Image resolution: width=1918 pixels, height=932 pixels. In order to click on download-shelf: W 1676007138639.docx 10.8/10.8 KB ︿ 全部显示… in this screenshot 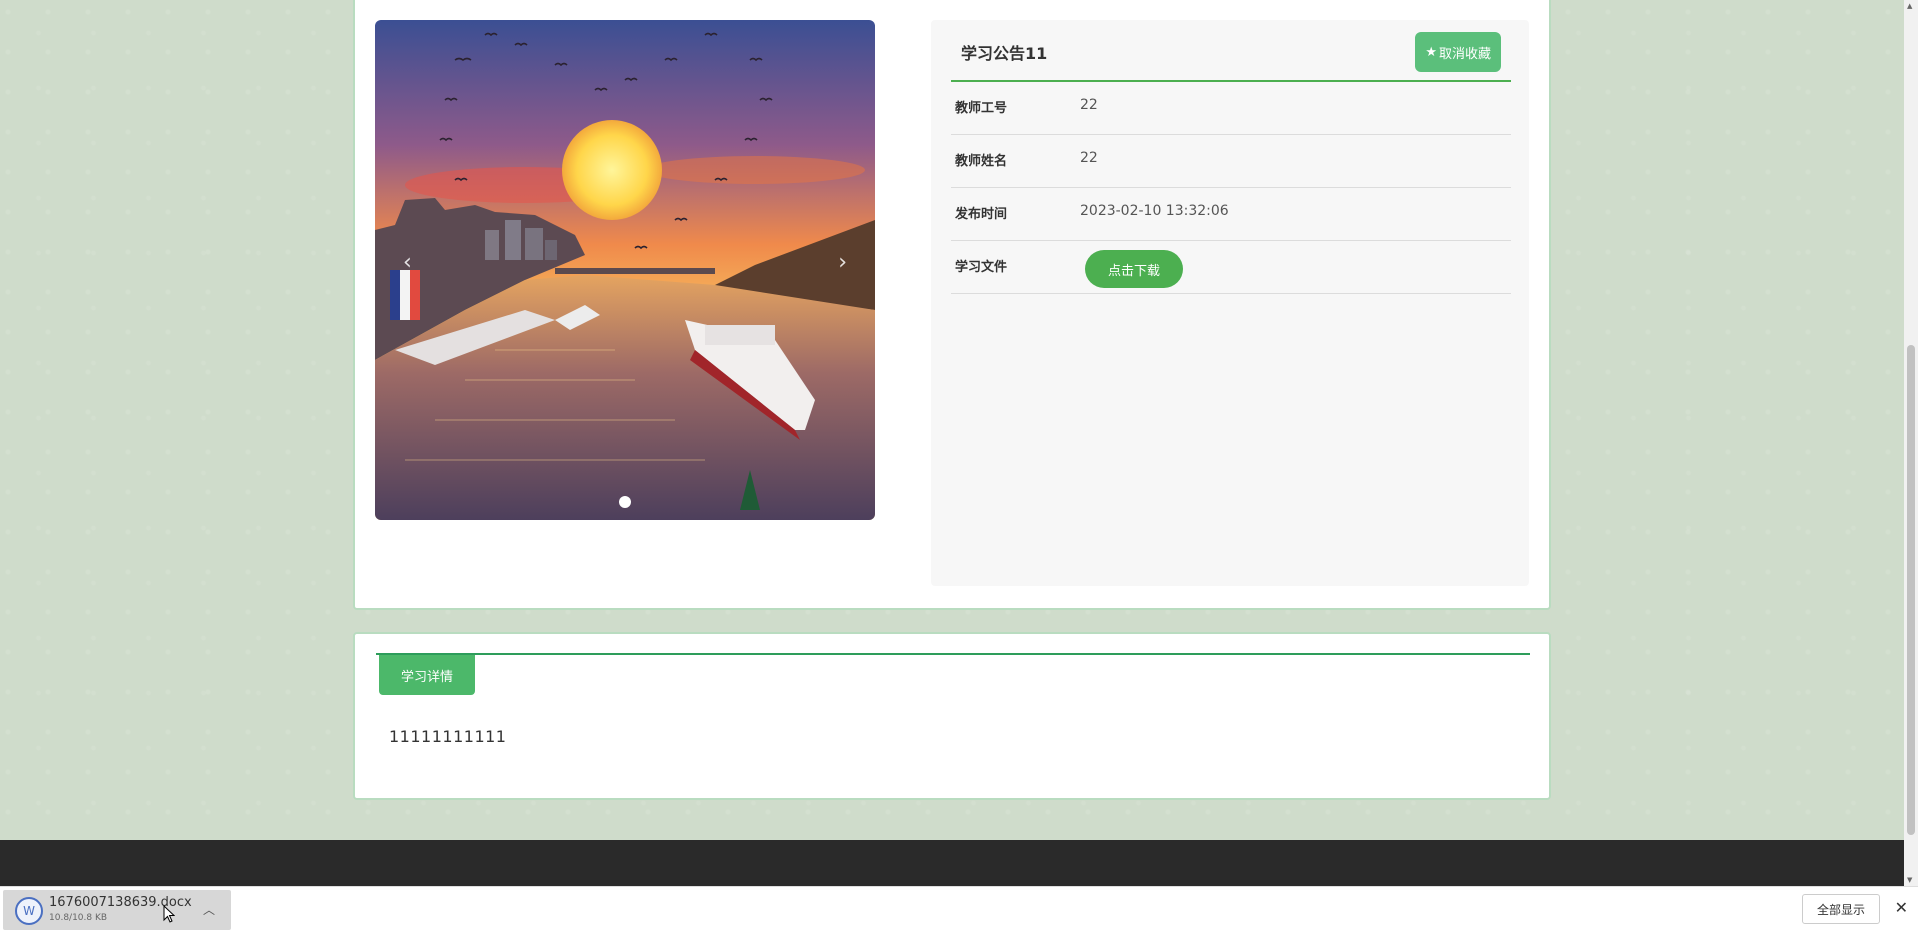, I will do `click(959, 909)`.